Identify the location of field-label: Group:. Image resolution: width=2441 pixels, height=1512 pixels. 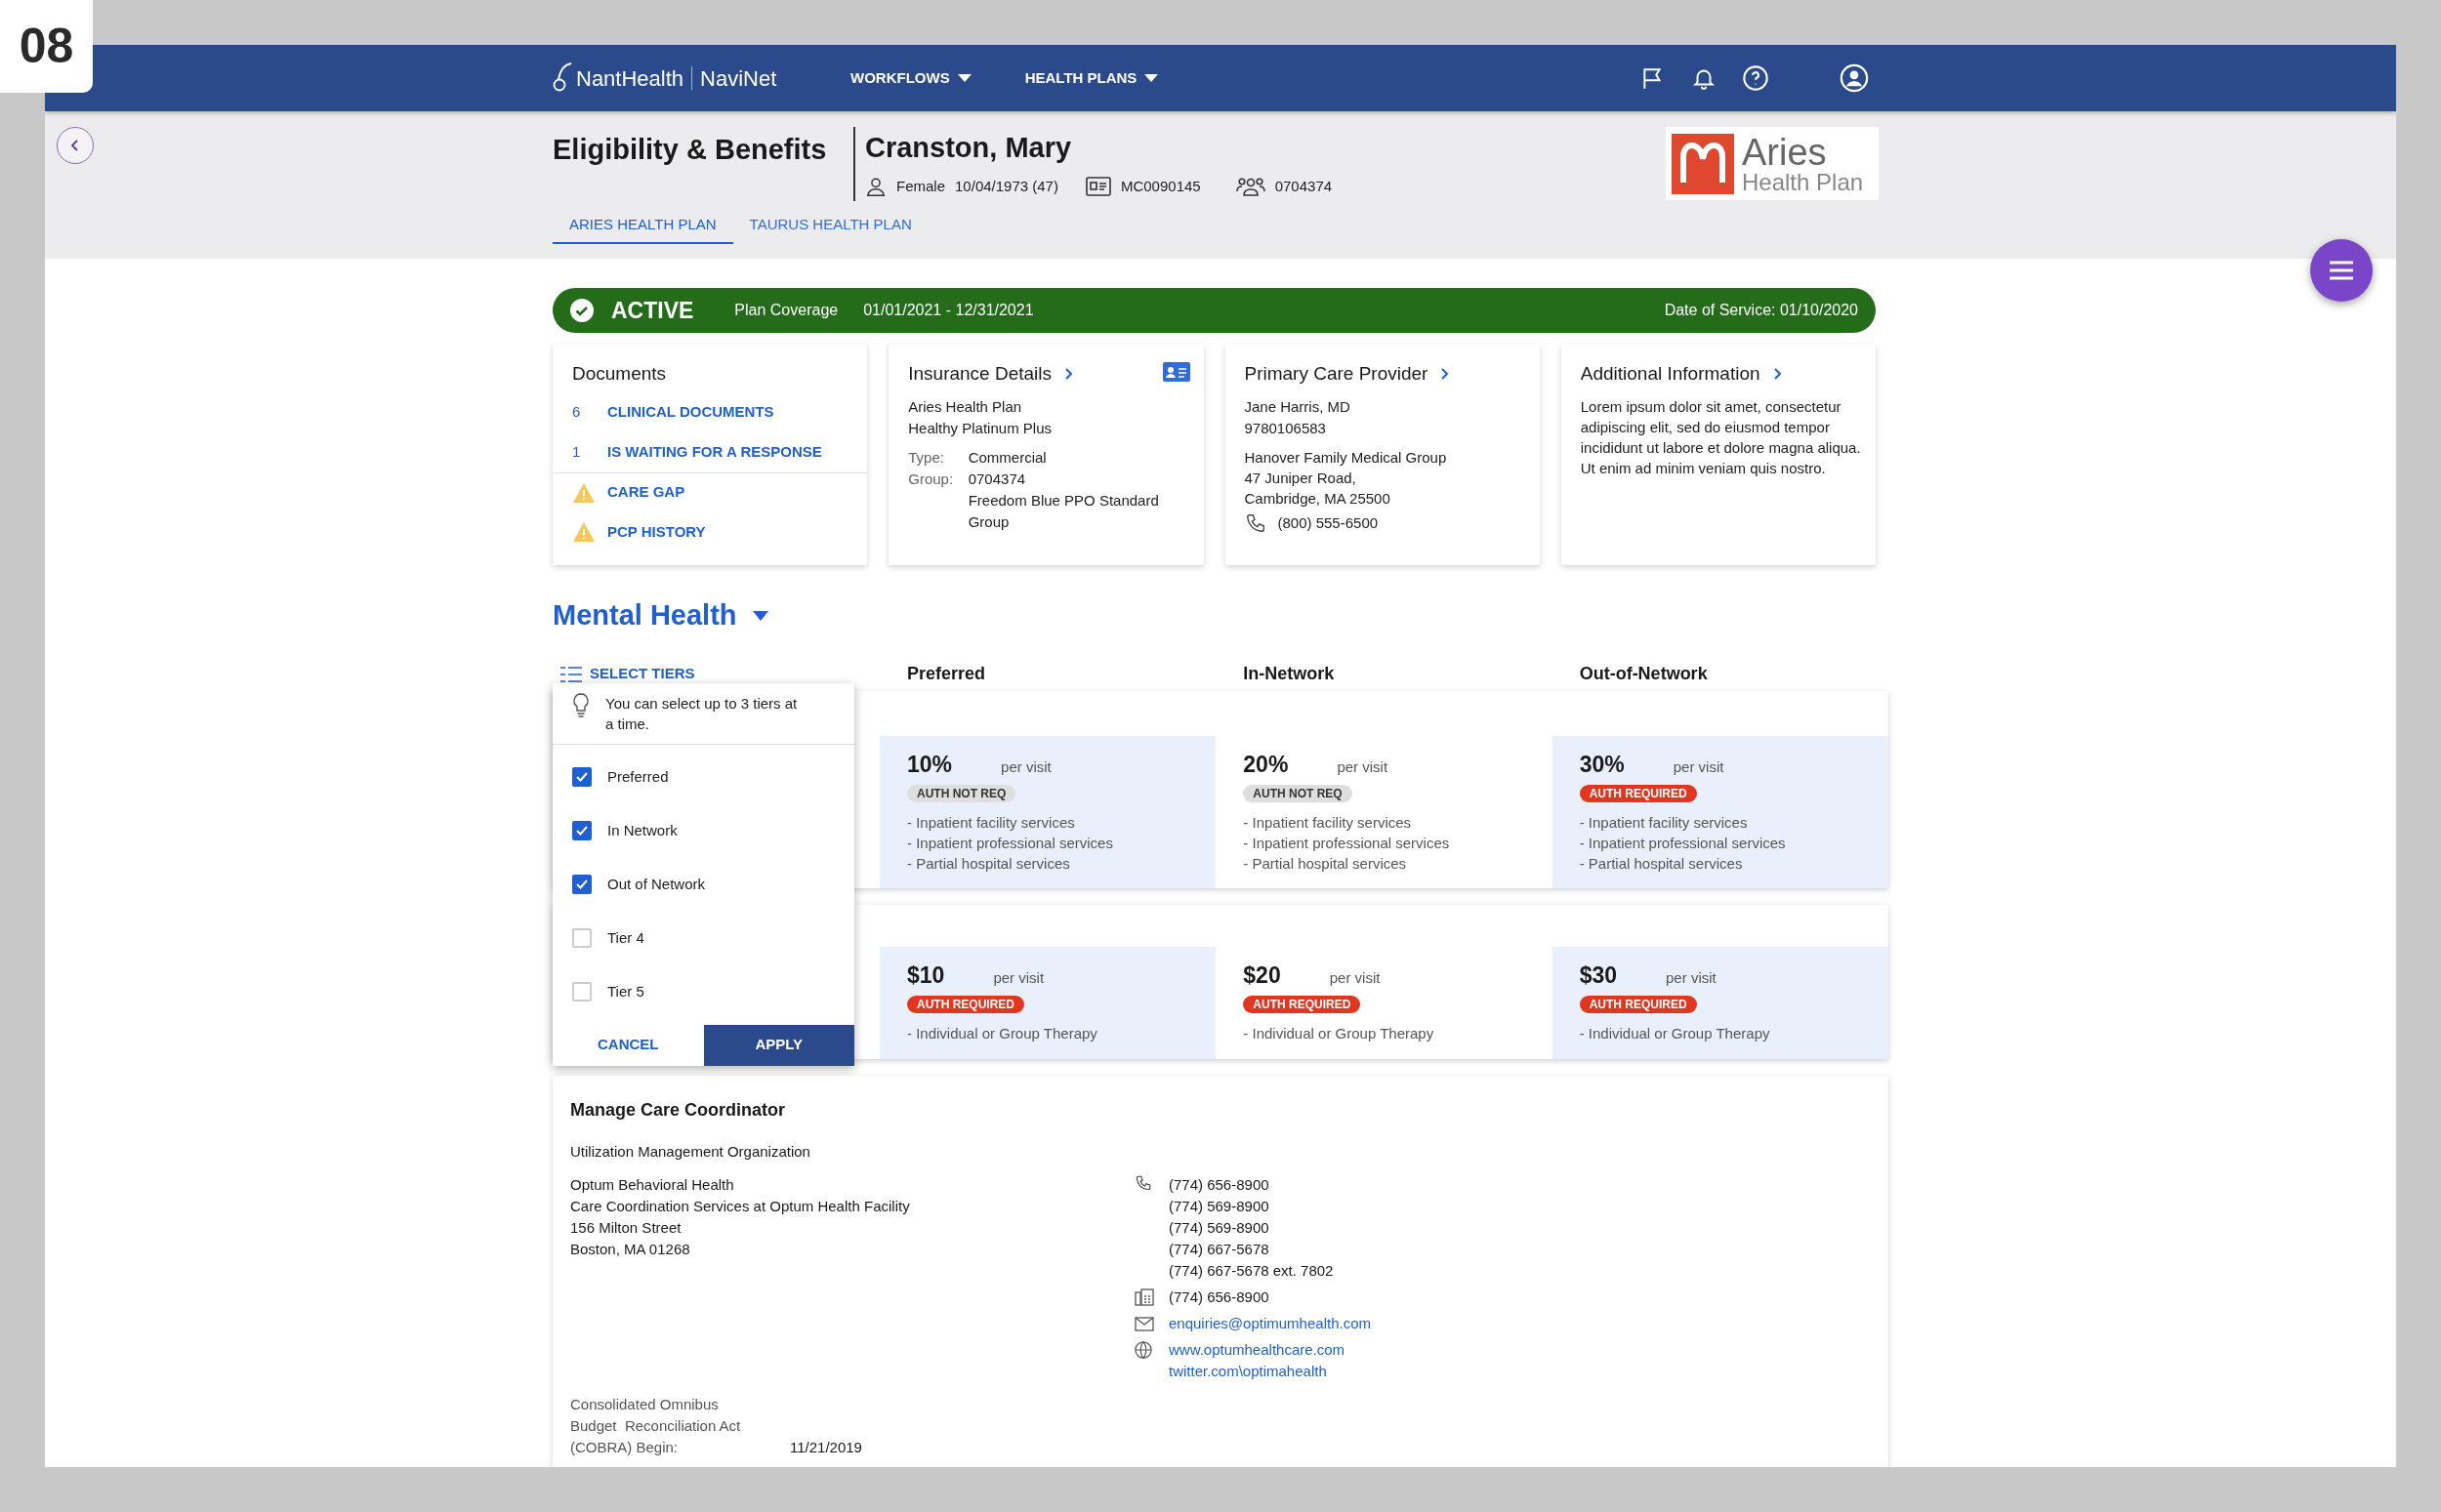
(932, 479).